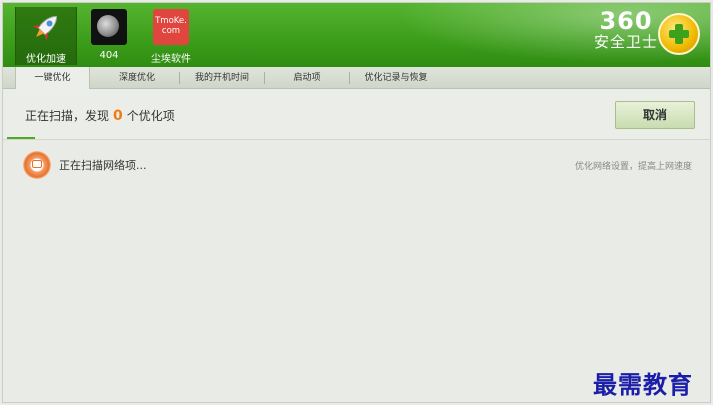 Image resolution: width=713 pixels, height=405 pixels. Describe the element at coordinates (633, 167) in the screenshot. I see `scan-item-hint: 优化网络设置，提高上网速度` at that location.